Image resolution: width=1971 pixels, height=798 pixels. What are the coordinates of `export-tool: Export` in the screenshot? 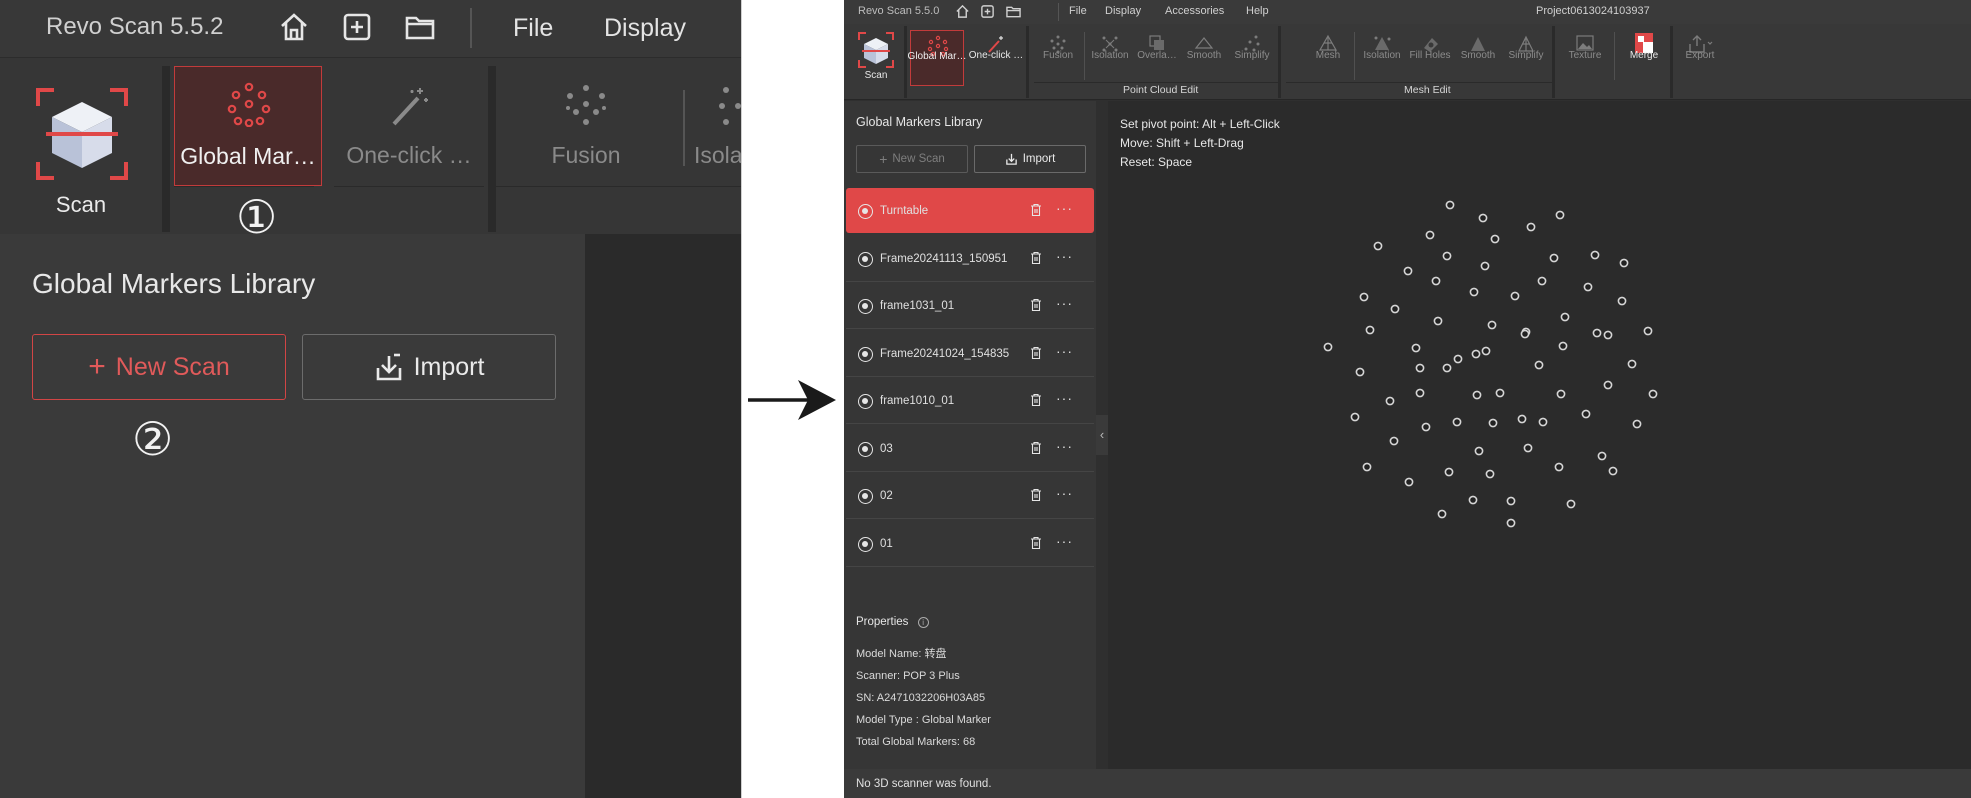 It's located at (1700, 58).